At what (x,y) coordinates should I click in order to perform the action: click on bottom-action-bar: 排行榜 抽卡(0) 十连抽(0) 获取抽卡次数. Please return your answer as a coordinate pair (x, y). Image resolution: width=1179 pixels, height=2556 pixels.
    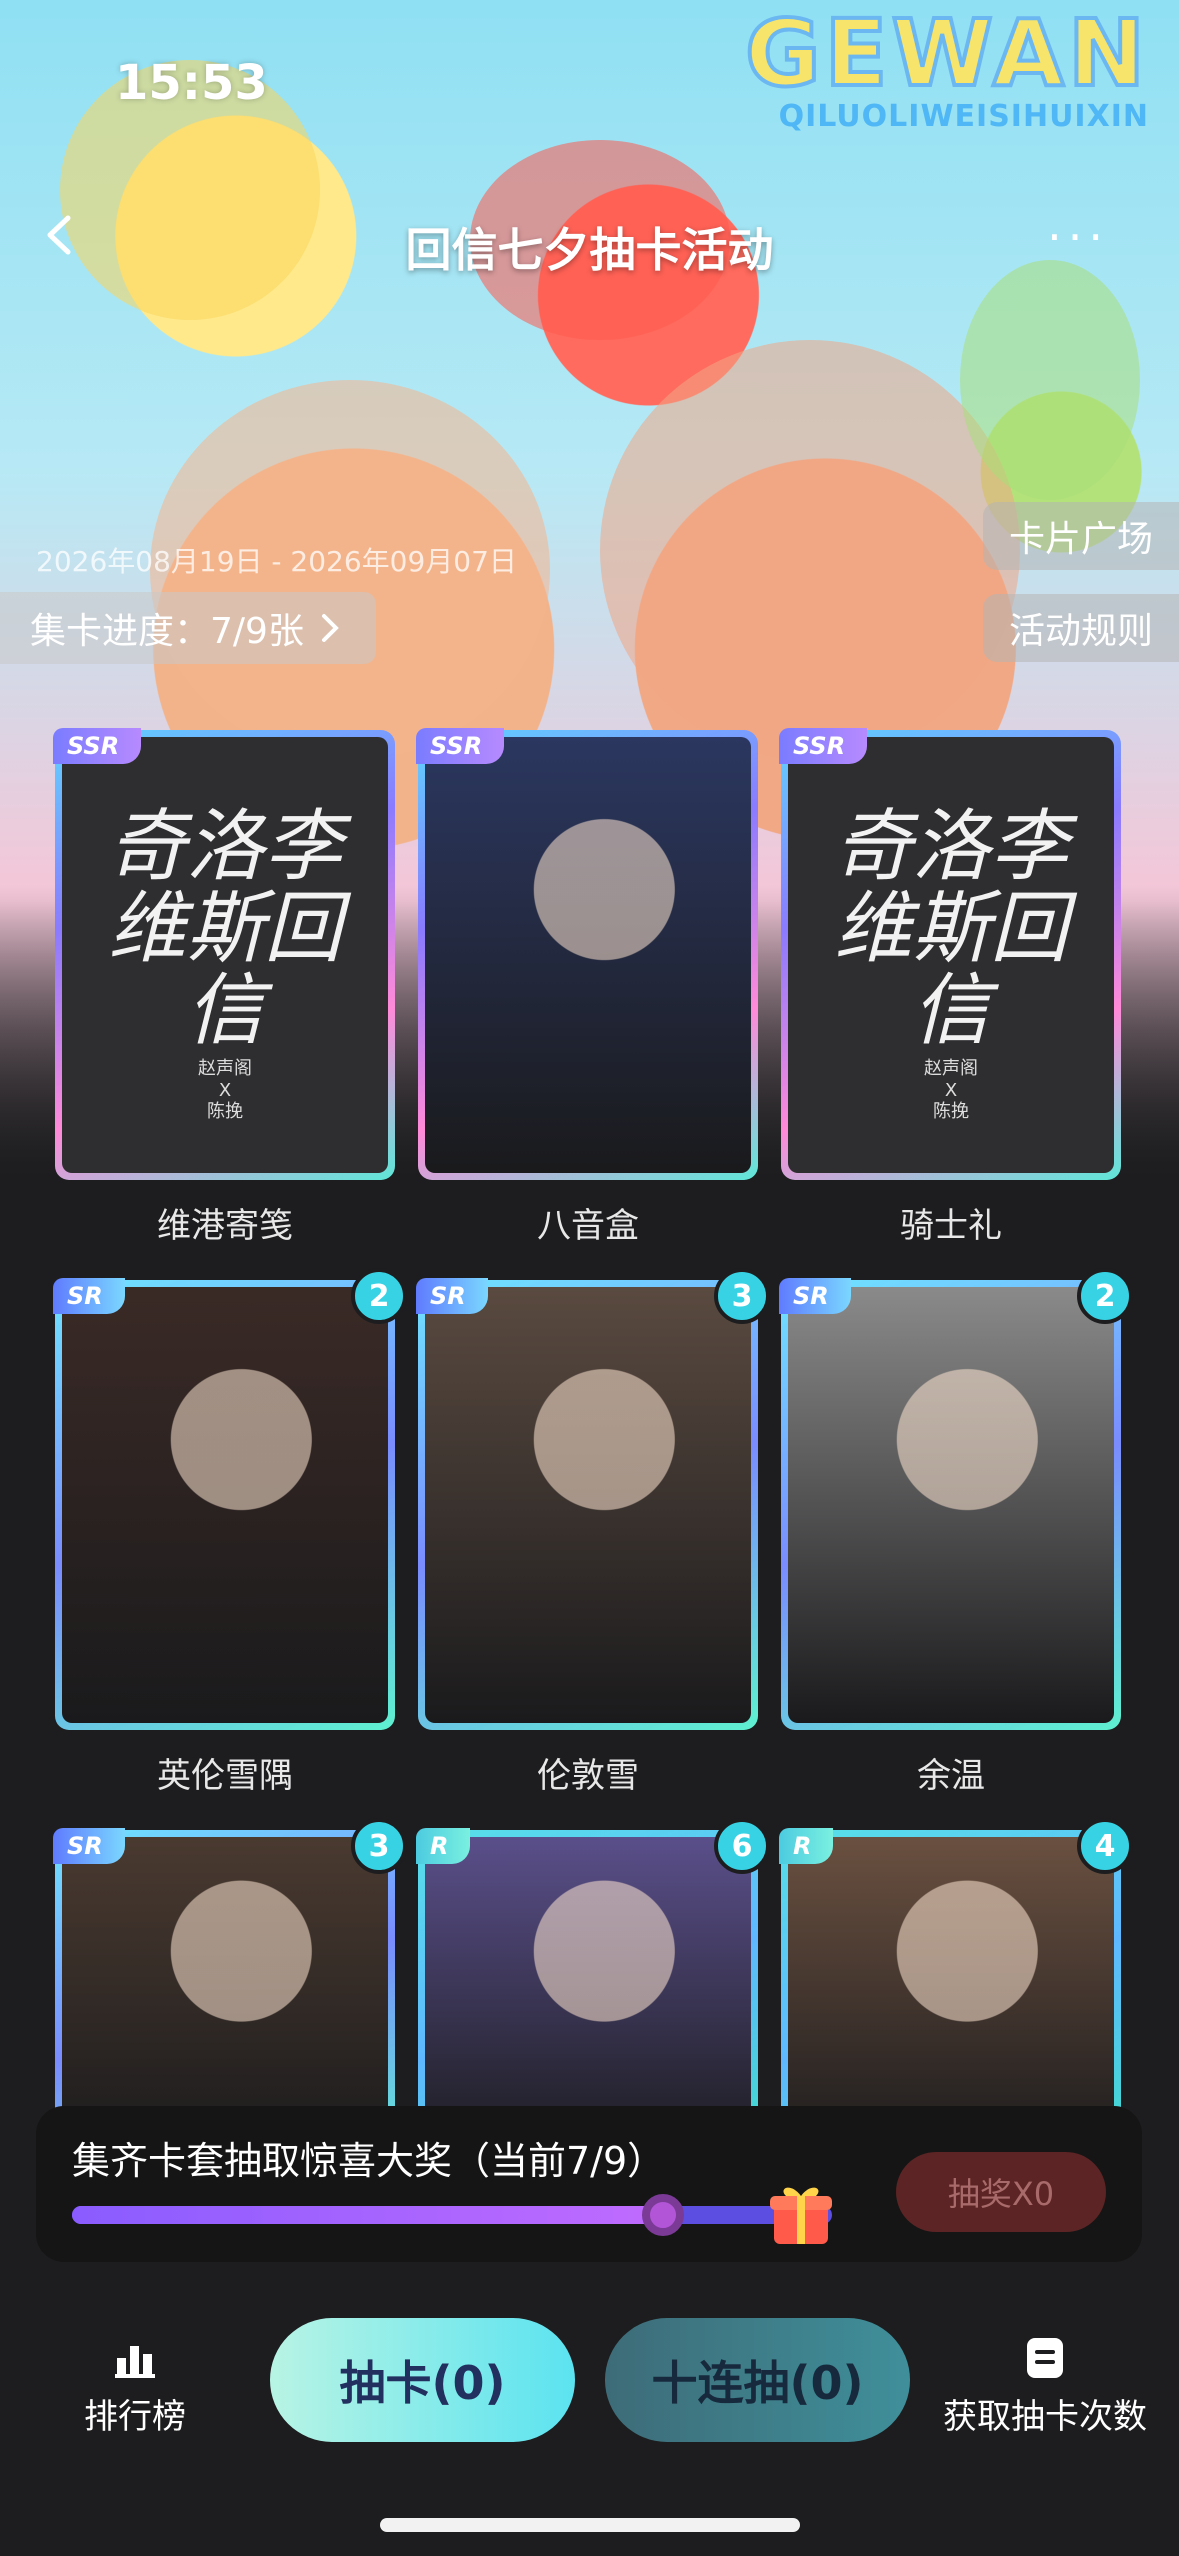
    Looking at the image, I should click on (589, 2395).